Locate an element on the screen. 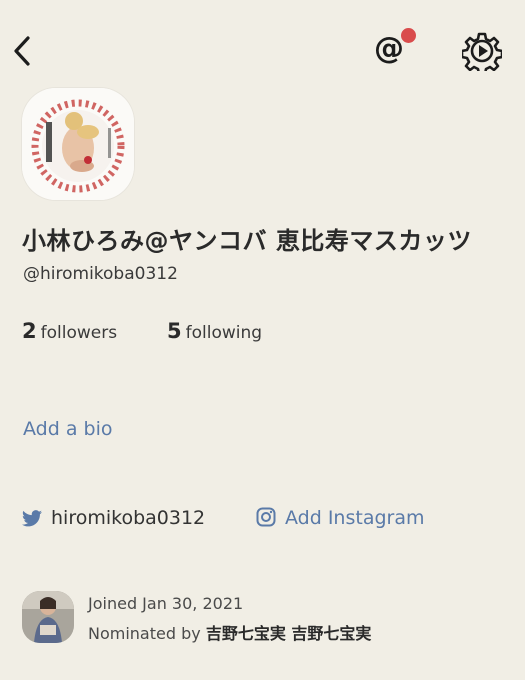  mentions-button: @ is located at coordinates (394, 49).